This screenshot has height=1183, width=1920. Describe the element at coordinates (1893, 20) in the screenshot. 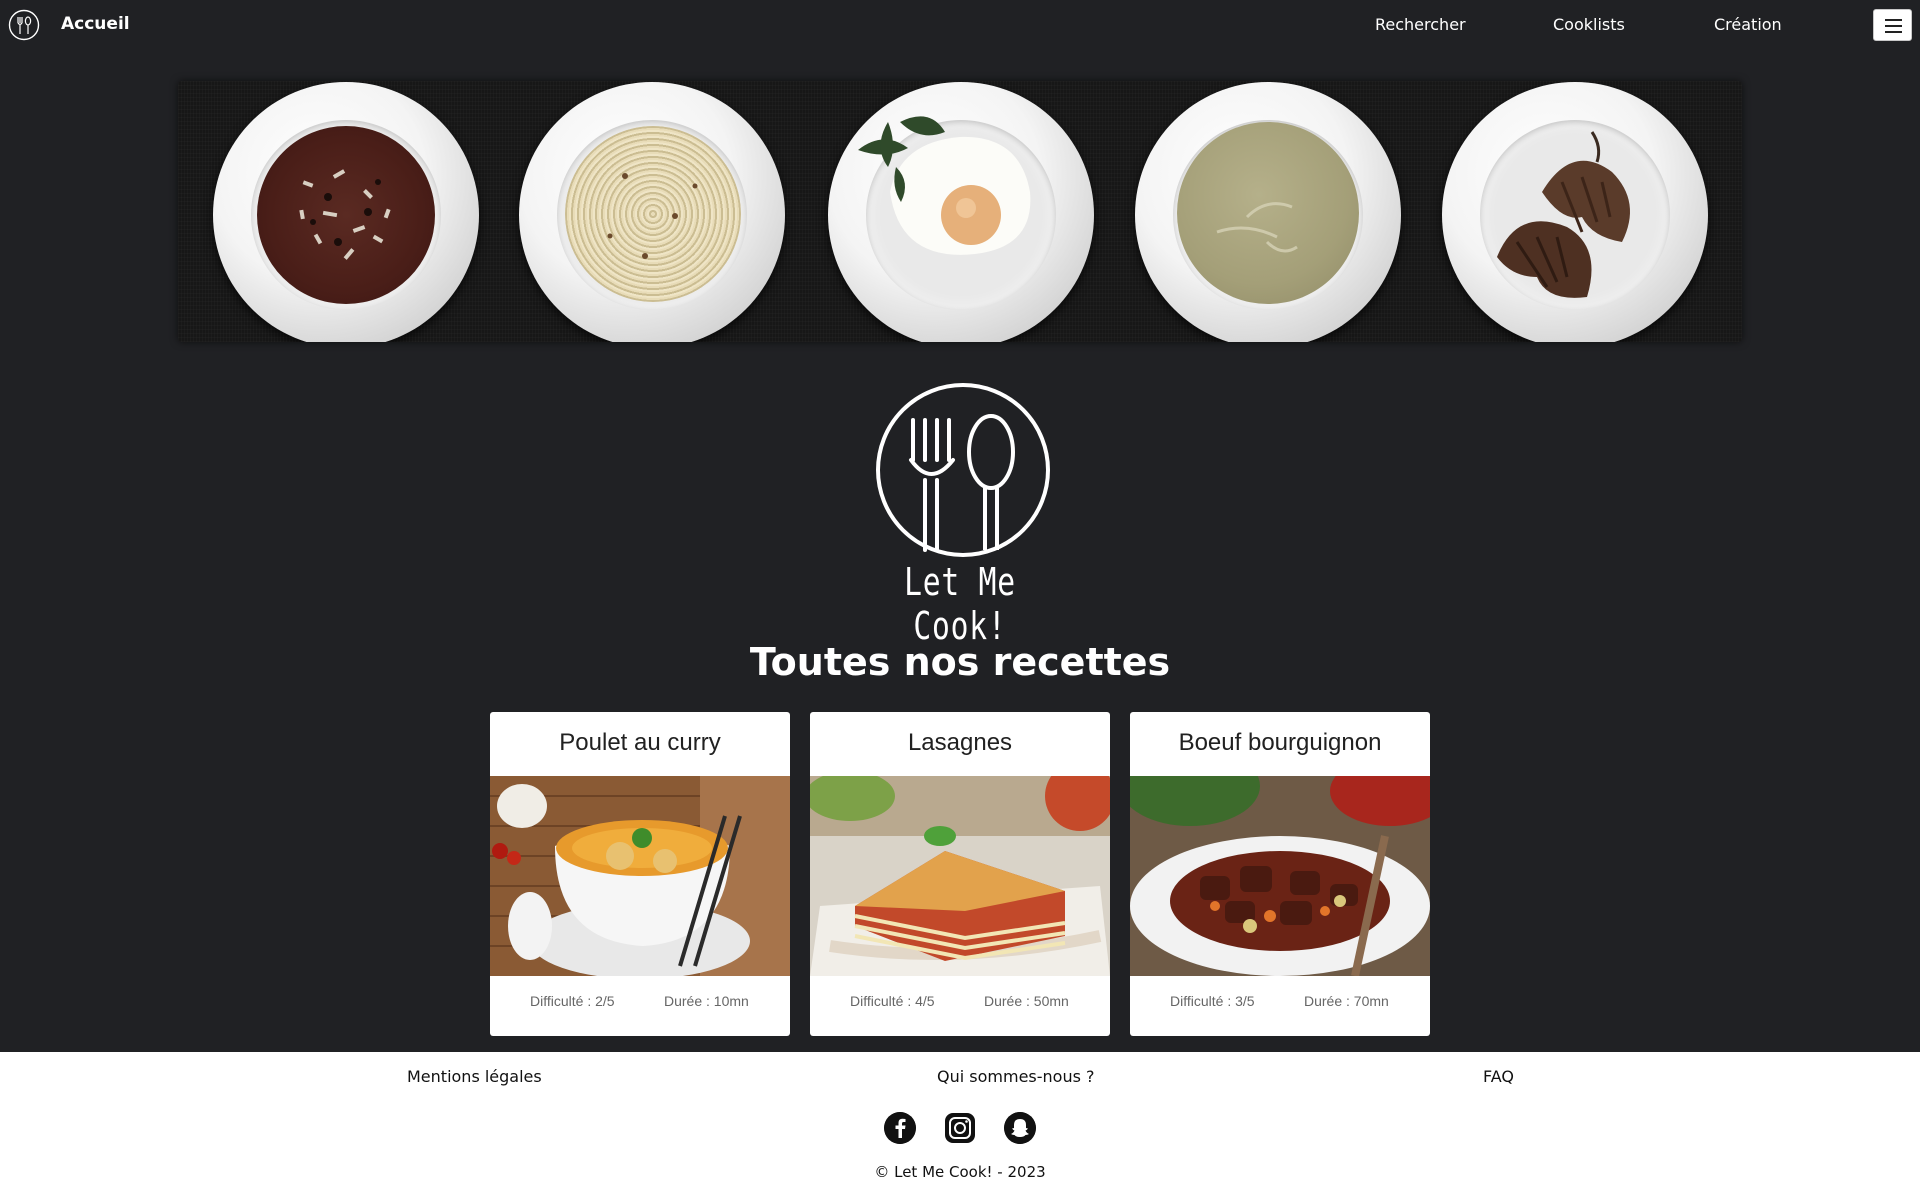

I see `hamburger-menu-icon` at that location.